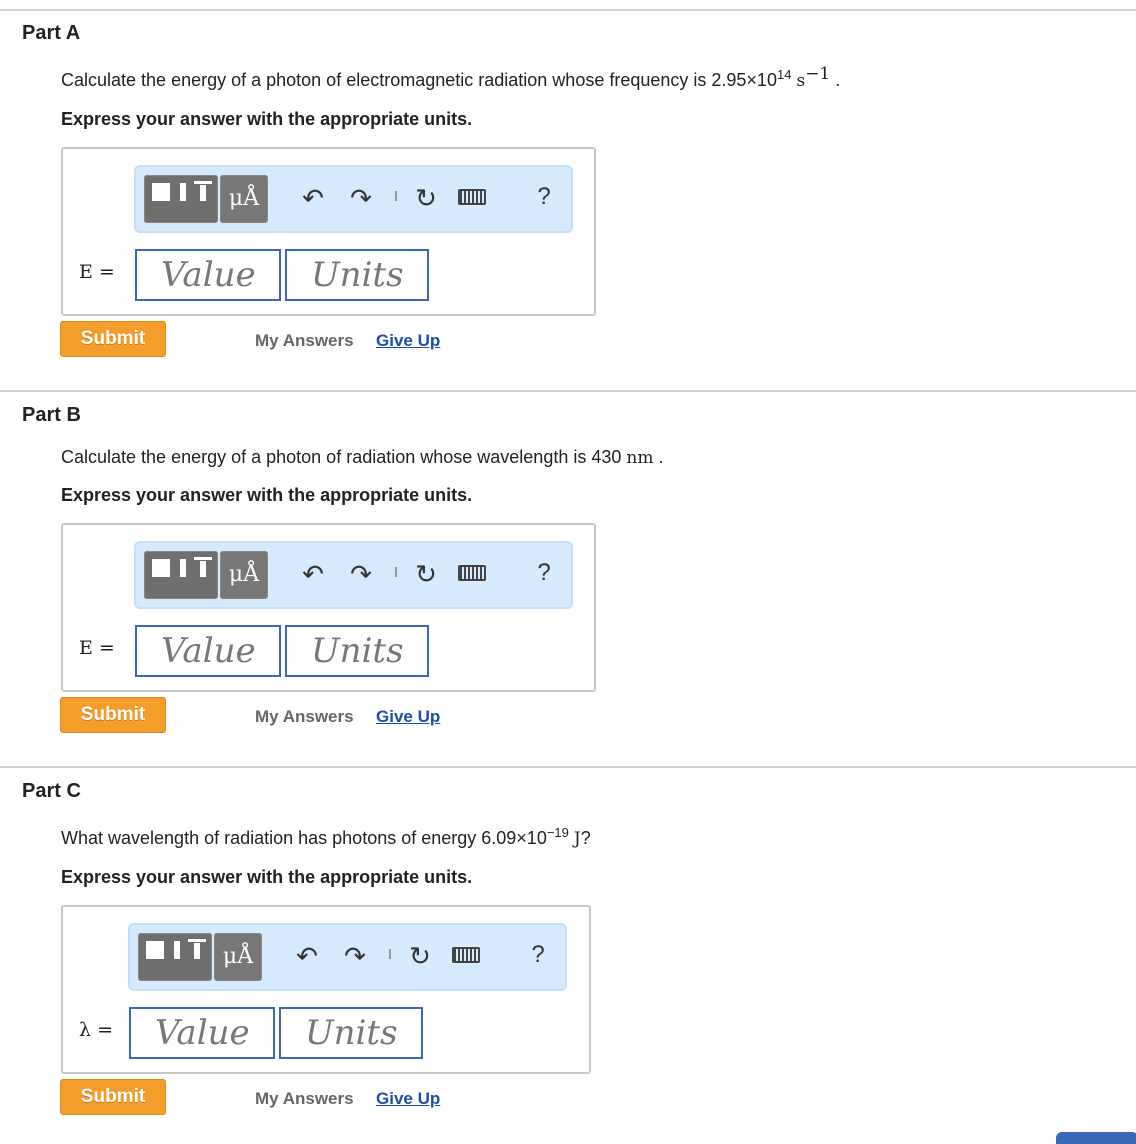 The image size is (1136, 1144). I want to click on question-exponent: 14, so click(784, 74).